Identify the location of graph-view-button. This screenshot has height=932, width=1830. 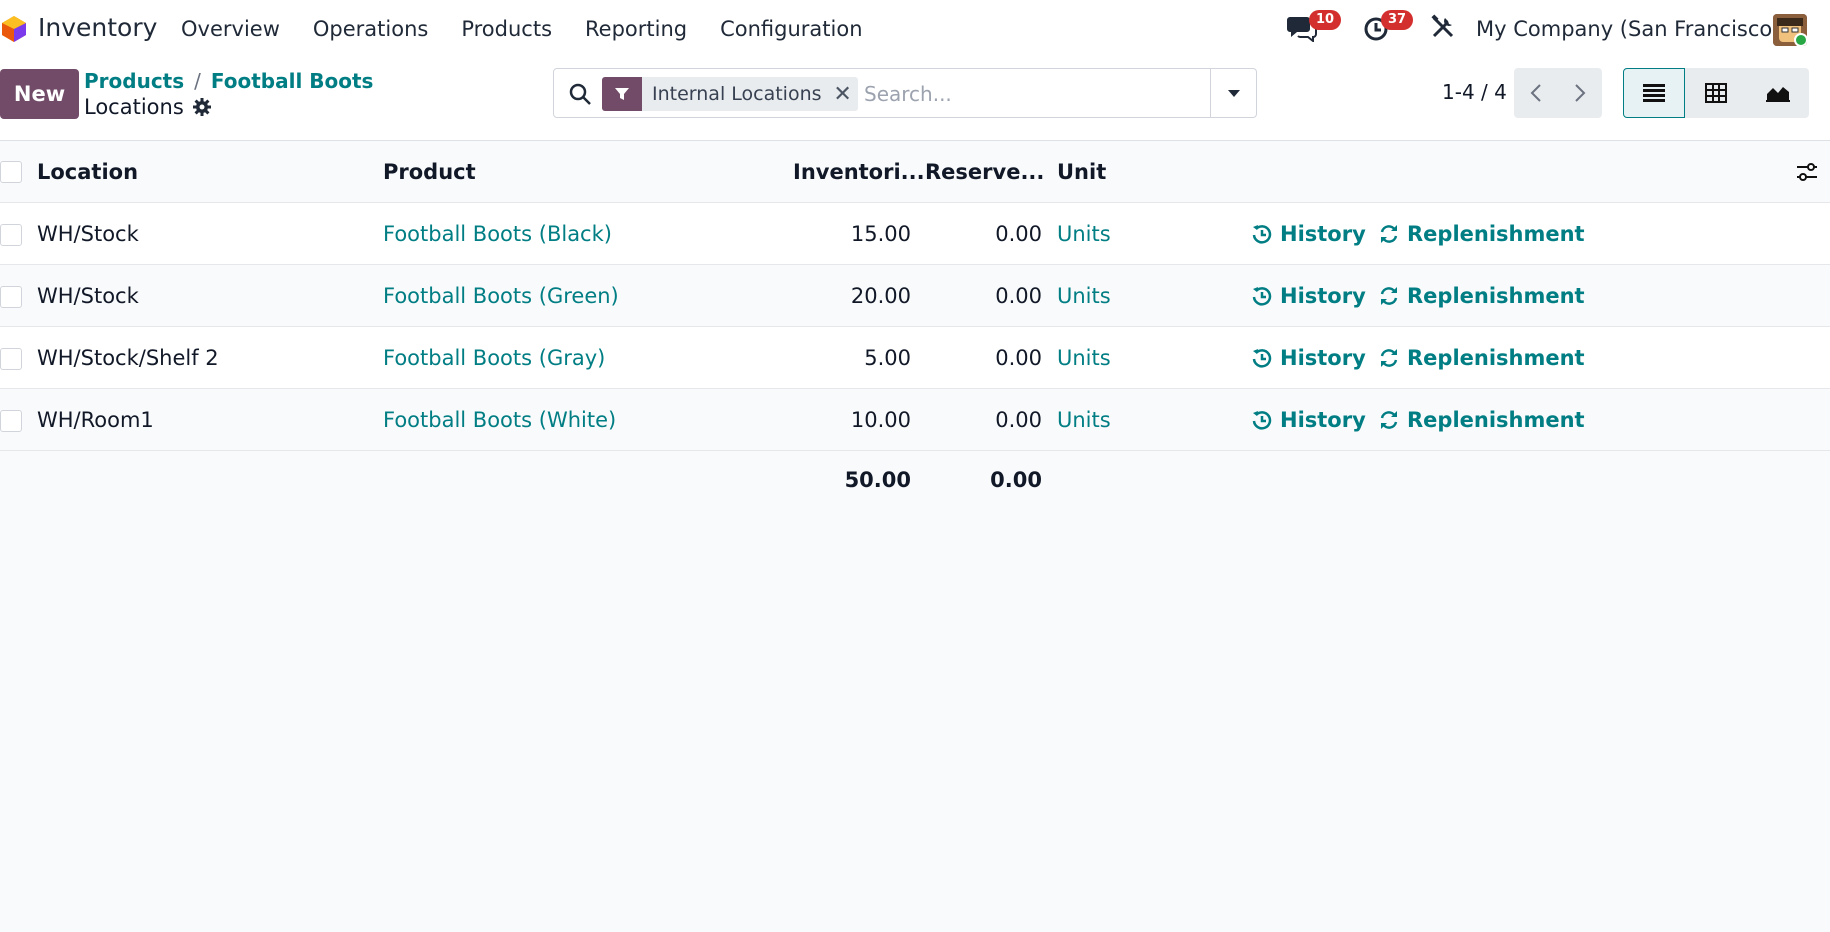
(1778, 93).